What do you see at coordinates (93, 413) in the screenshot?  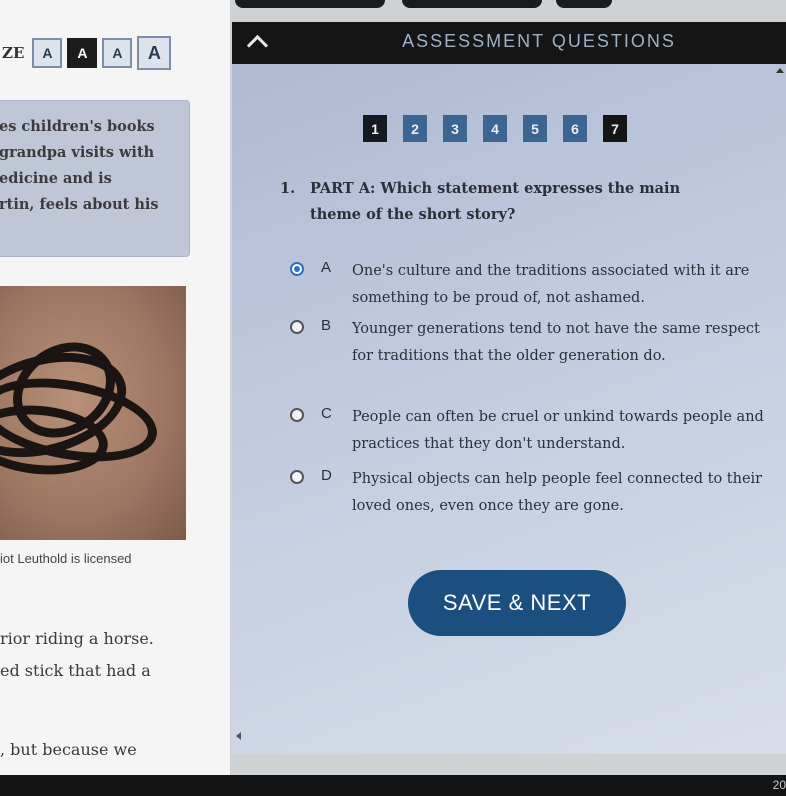 I see `story-image` at bounding box center [93, 413].